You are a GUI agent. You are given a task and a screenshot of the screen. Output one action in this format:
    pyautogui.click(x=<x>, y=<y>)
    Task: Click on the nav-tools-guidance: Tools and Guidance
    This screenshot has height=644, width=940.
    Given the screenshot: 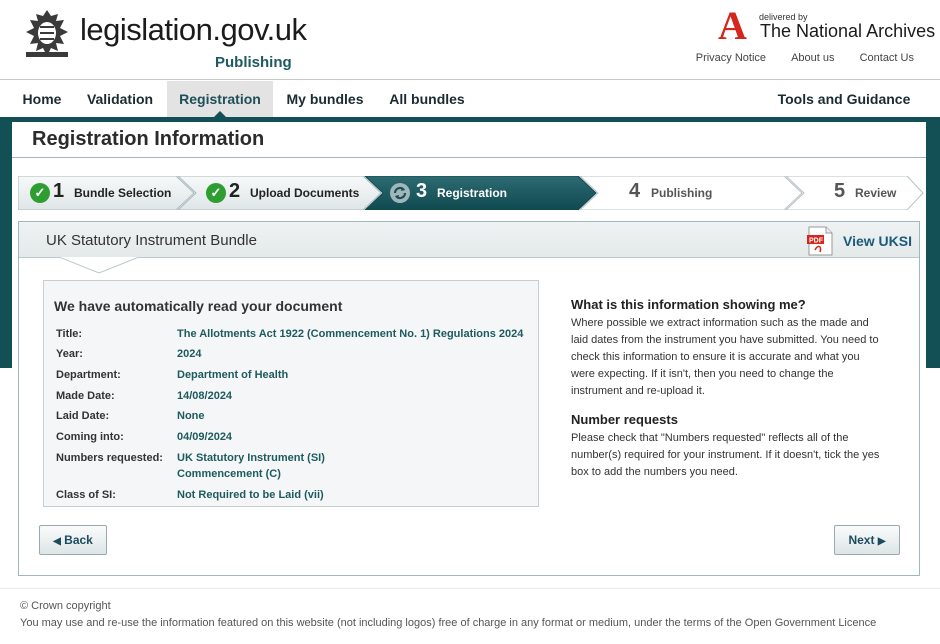 What is the action you would take?
    pyautogui.click(x=844, y=99)
    